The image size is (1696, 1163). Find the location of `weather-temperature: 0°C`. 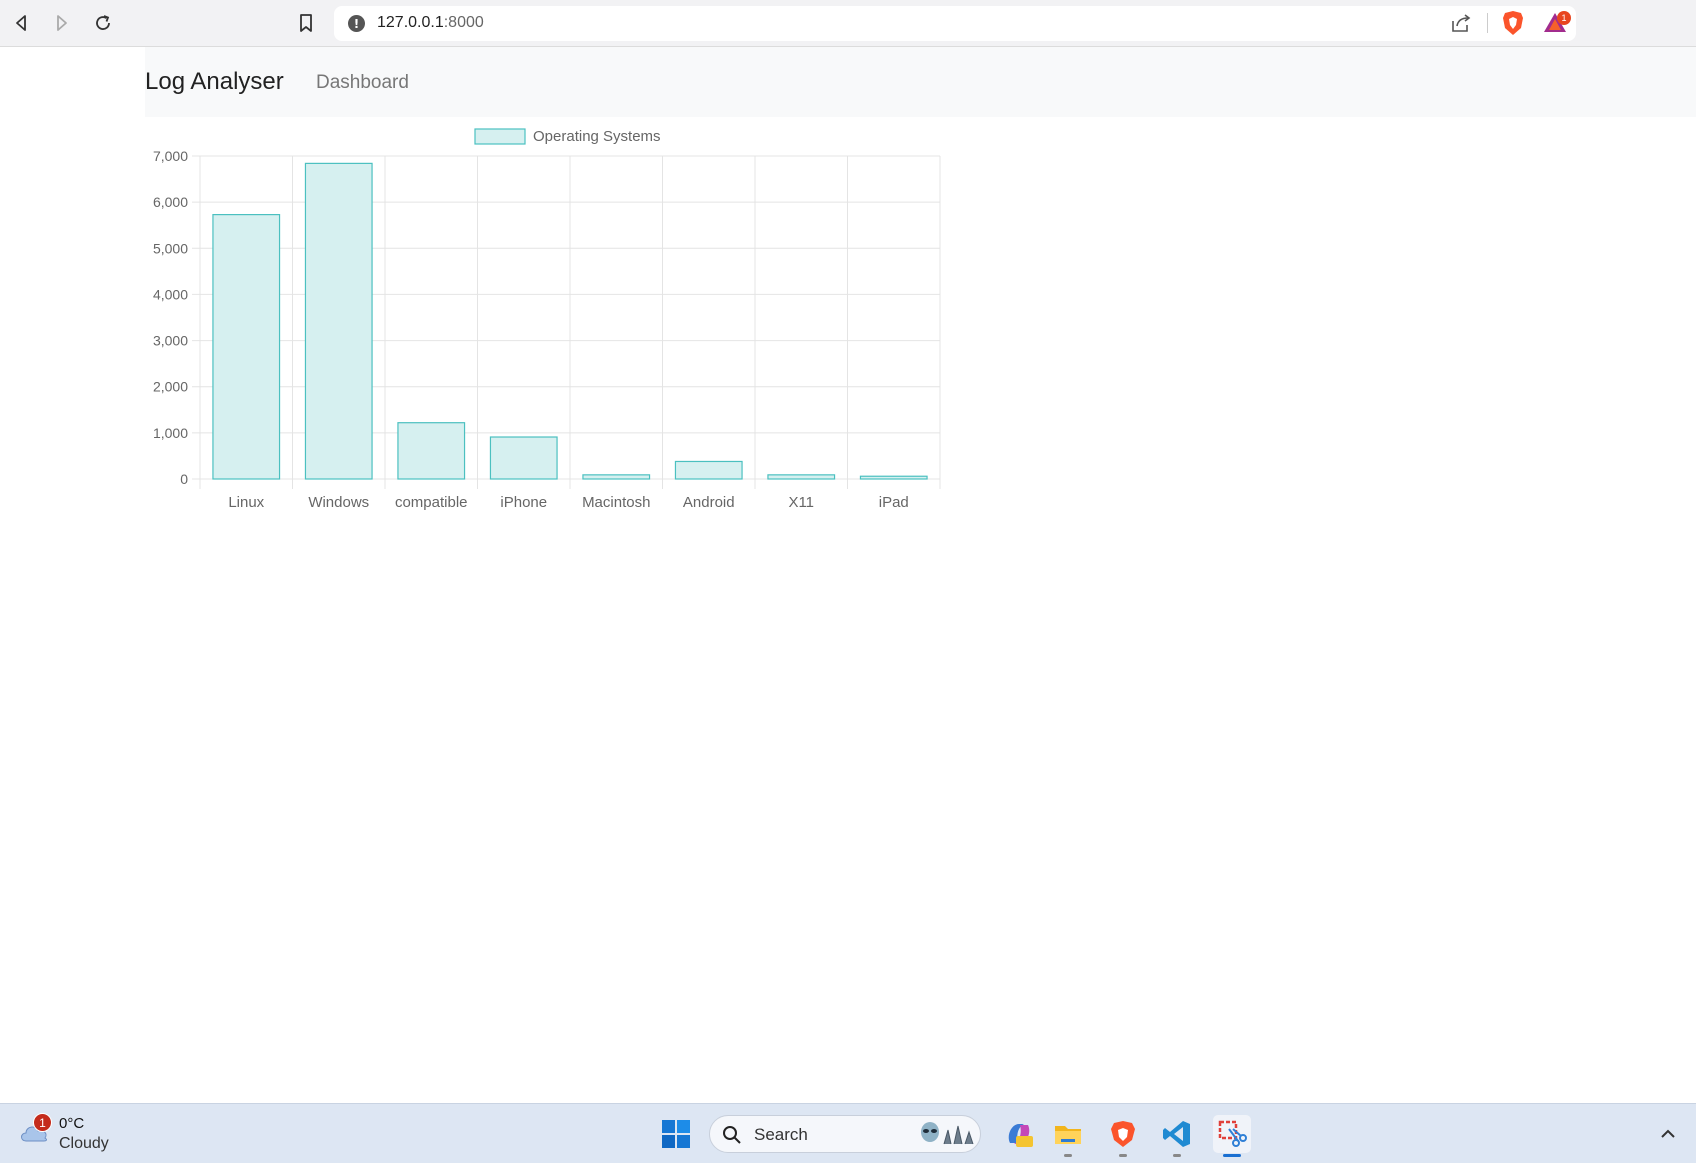

weather-temperature: 0°C is located at coordinates (71, 1123).